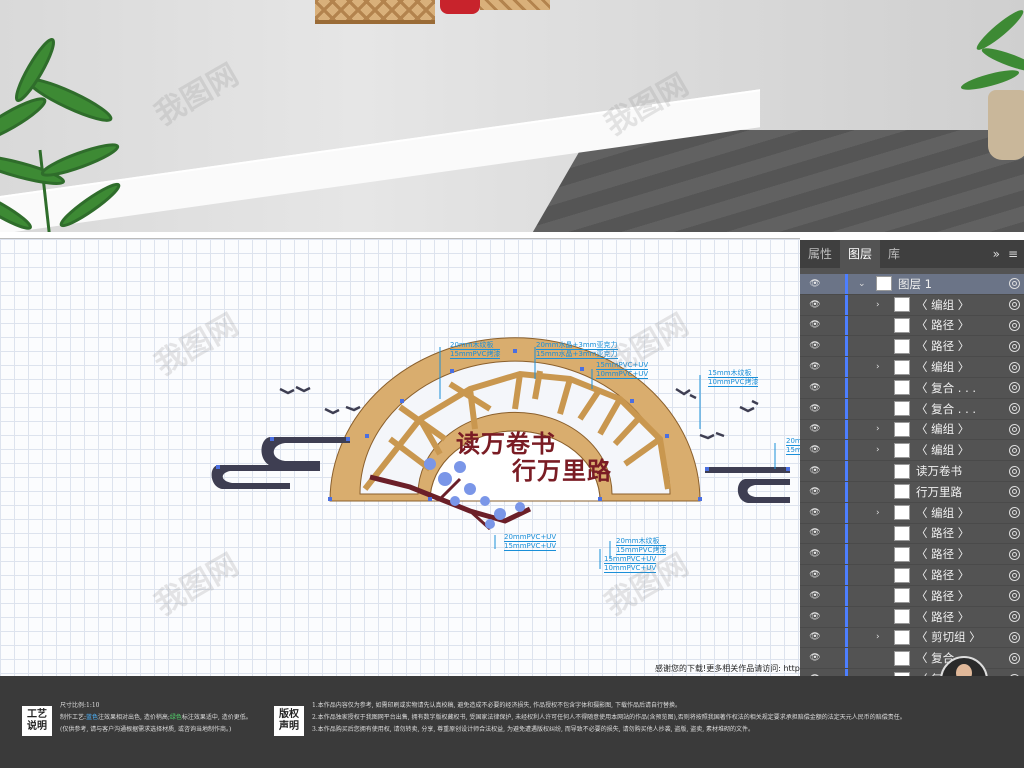  I want to click on tab-properties: 属性, so click(820, 254).